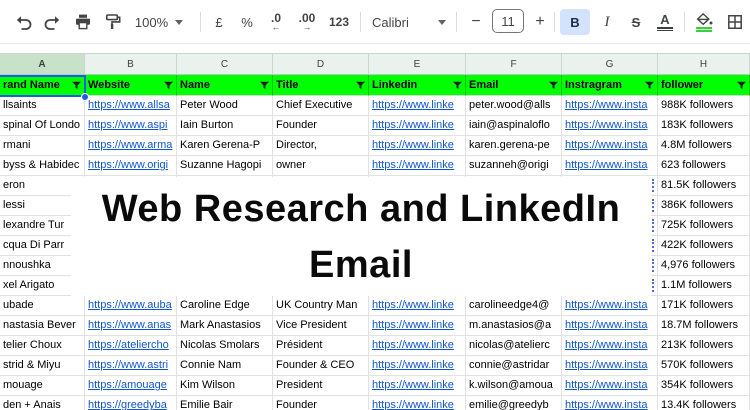 The width and height of the screenshot is (750, 410). What do you see at coordinates (23, 22) in the screenshot?
I see `undo-button` at bounding box center [23, 22].